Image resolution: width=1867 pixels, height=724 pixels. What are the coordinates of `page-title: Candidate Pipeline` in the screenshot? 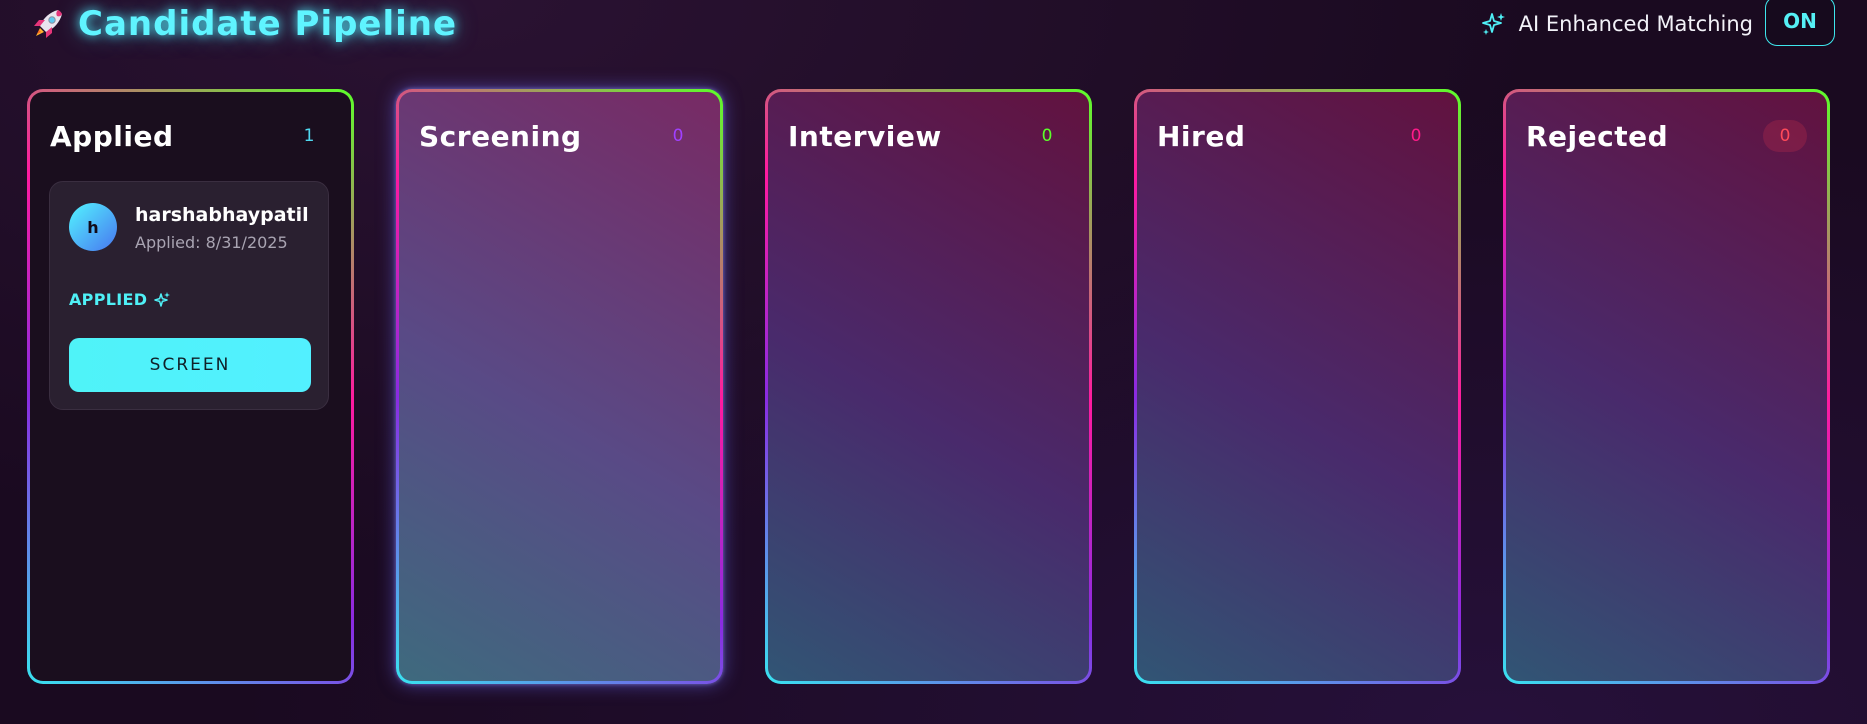 It's located at (268, 24).